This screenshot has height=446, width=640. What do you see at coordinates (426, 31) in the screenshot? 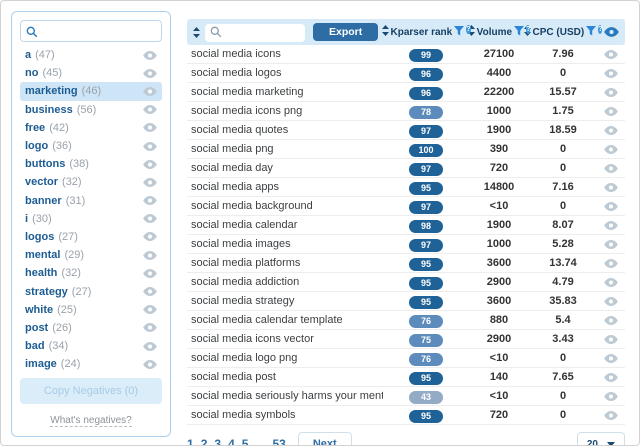
I see `column-header-kparser-rank: Kparser rank ?` at bounding box center [426, 31].